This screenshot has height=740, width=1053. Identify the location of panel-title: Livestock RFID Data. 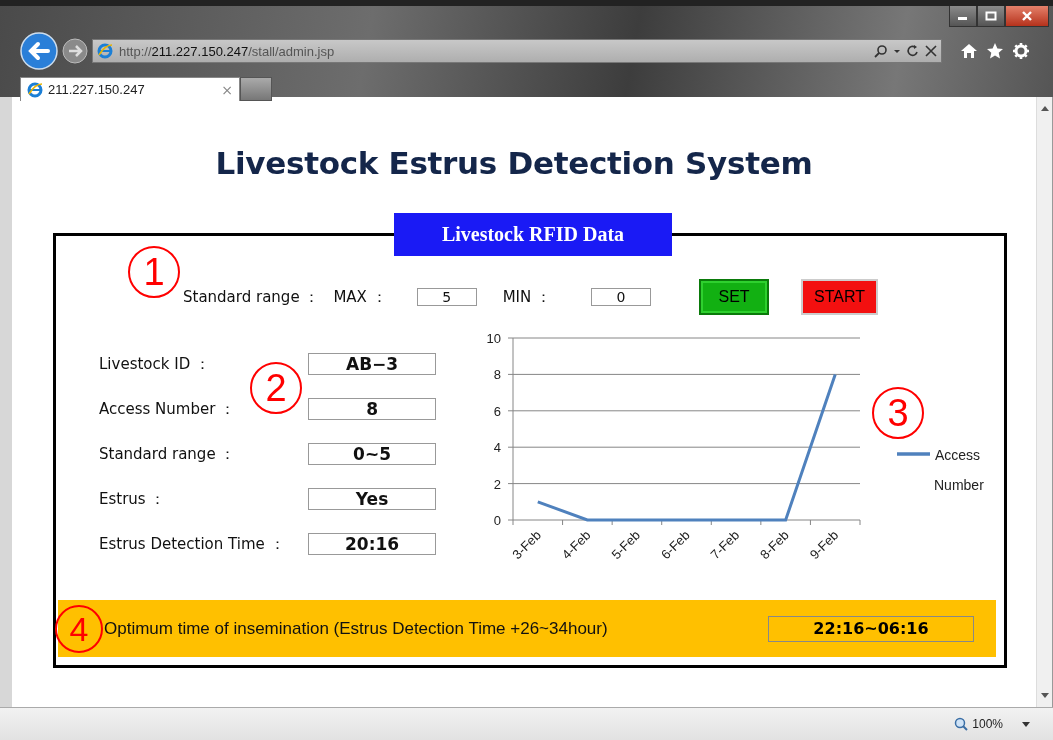
(533, 234).